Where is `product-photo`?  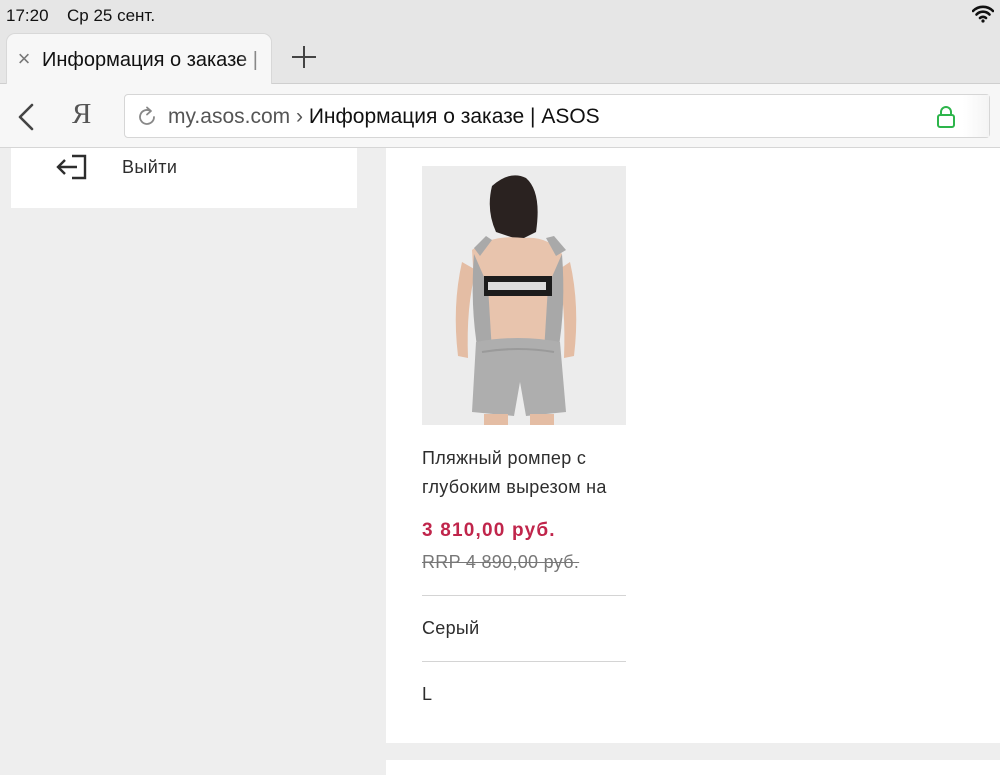
product-photo is located at coordinates (524, 295).